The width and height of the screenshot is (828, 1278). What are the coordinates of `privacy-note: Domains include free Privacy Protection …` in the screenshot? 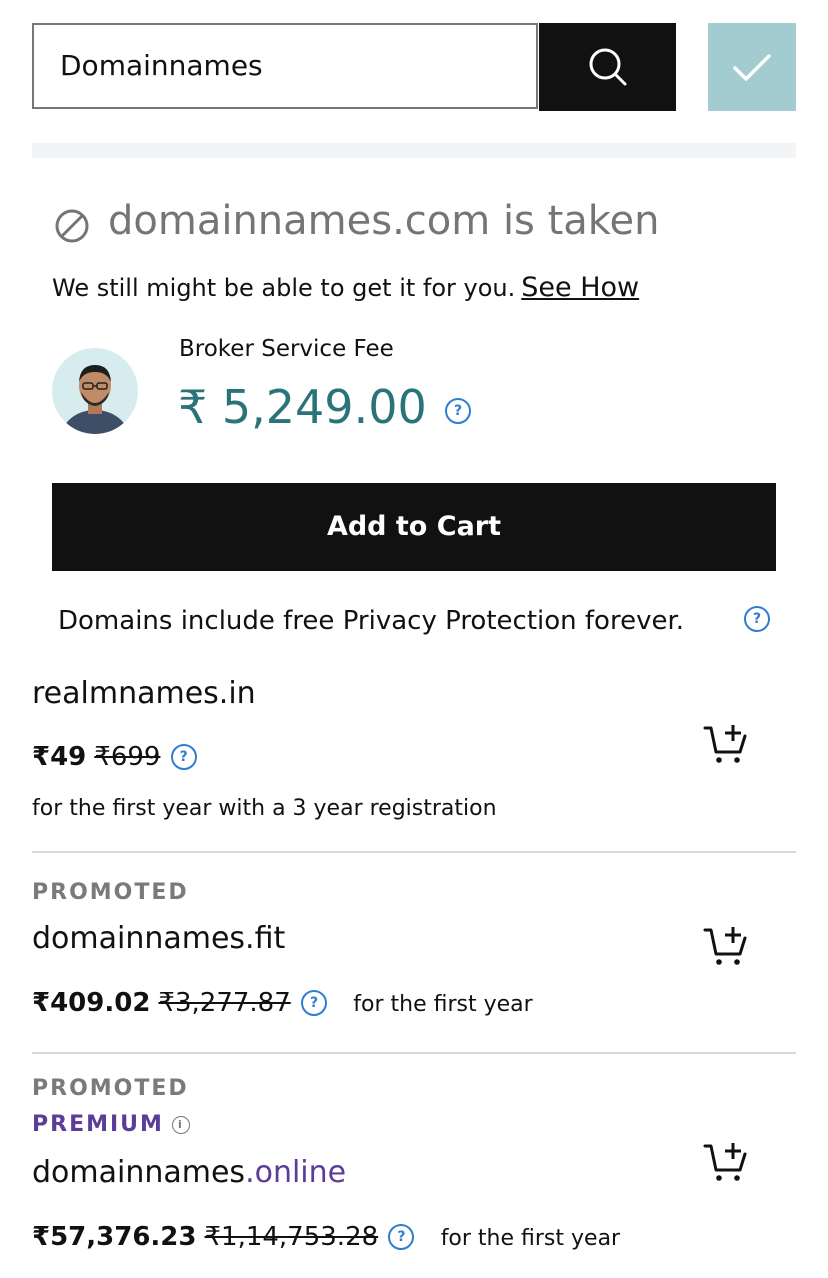 It's located at (371, 621).